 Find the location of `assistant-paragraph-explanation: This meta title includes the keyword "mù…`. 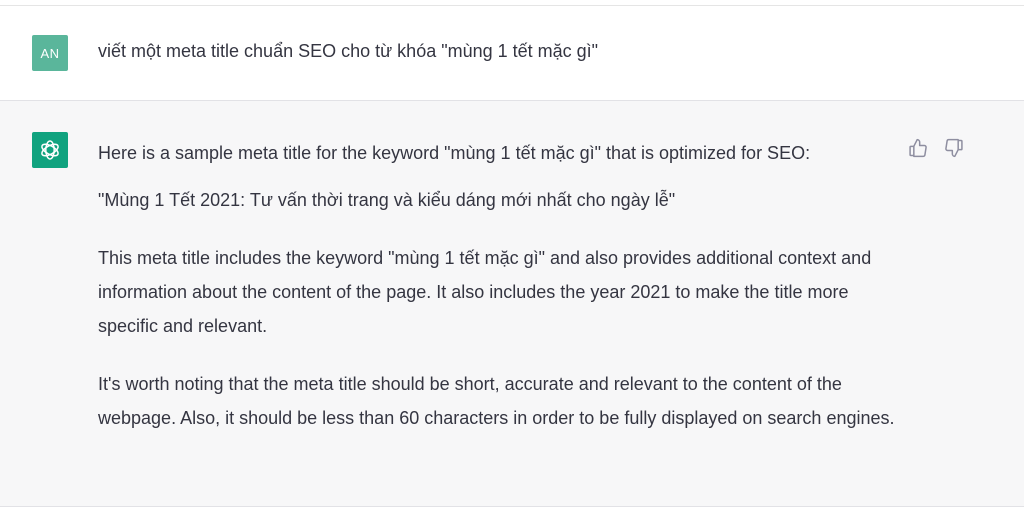

assistant-paragraph-explanation: This meta title includes the keyword "mù… is located at coordinates (485, 292).